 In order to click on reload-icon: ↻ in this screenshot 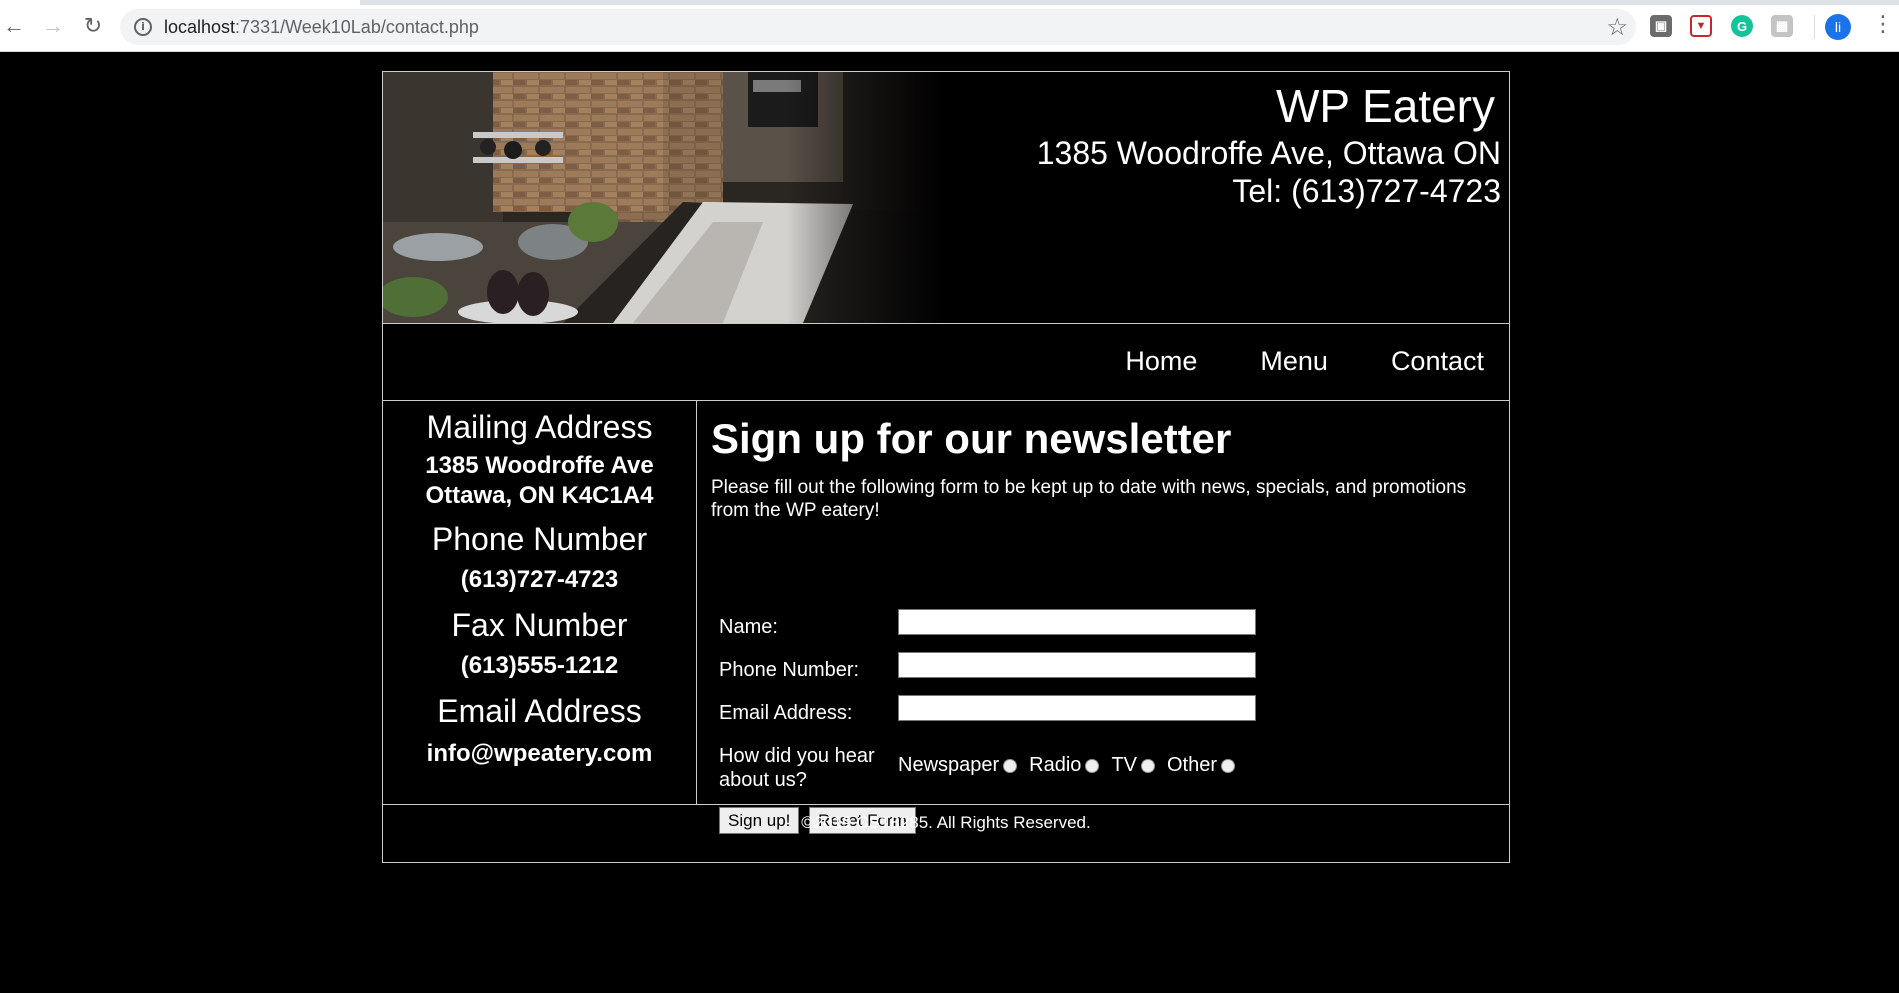, I will do `click(93, 26)`.